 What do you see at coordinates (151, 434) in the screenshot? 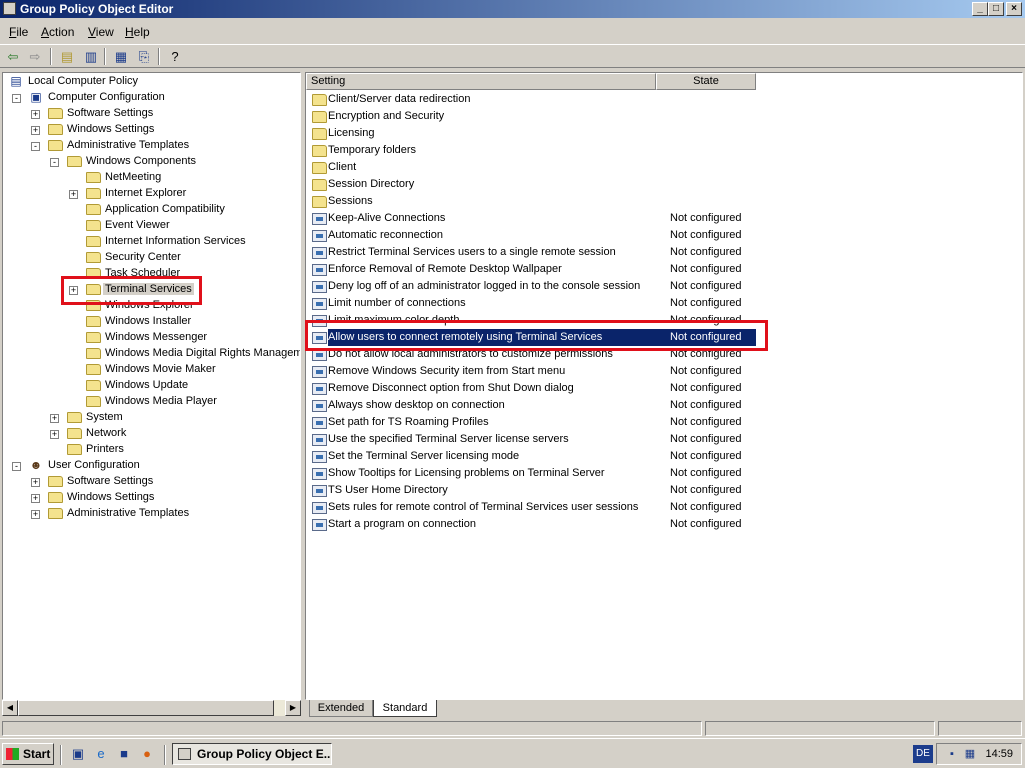
I see `tree-node: + Network` at bounding box center [151, 434].